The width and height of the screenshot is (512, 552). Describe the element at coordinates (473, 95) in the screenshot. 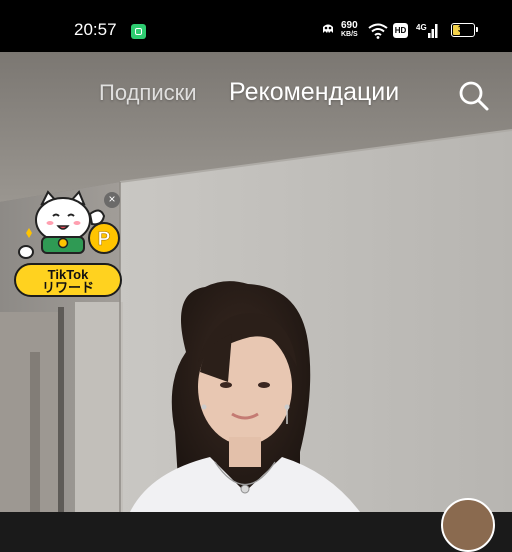

I see `search-icon` at that location.